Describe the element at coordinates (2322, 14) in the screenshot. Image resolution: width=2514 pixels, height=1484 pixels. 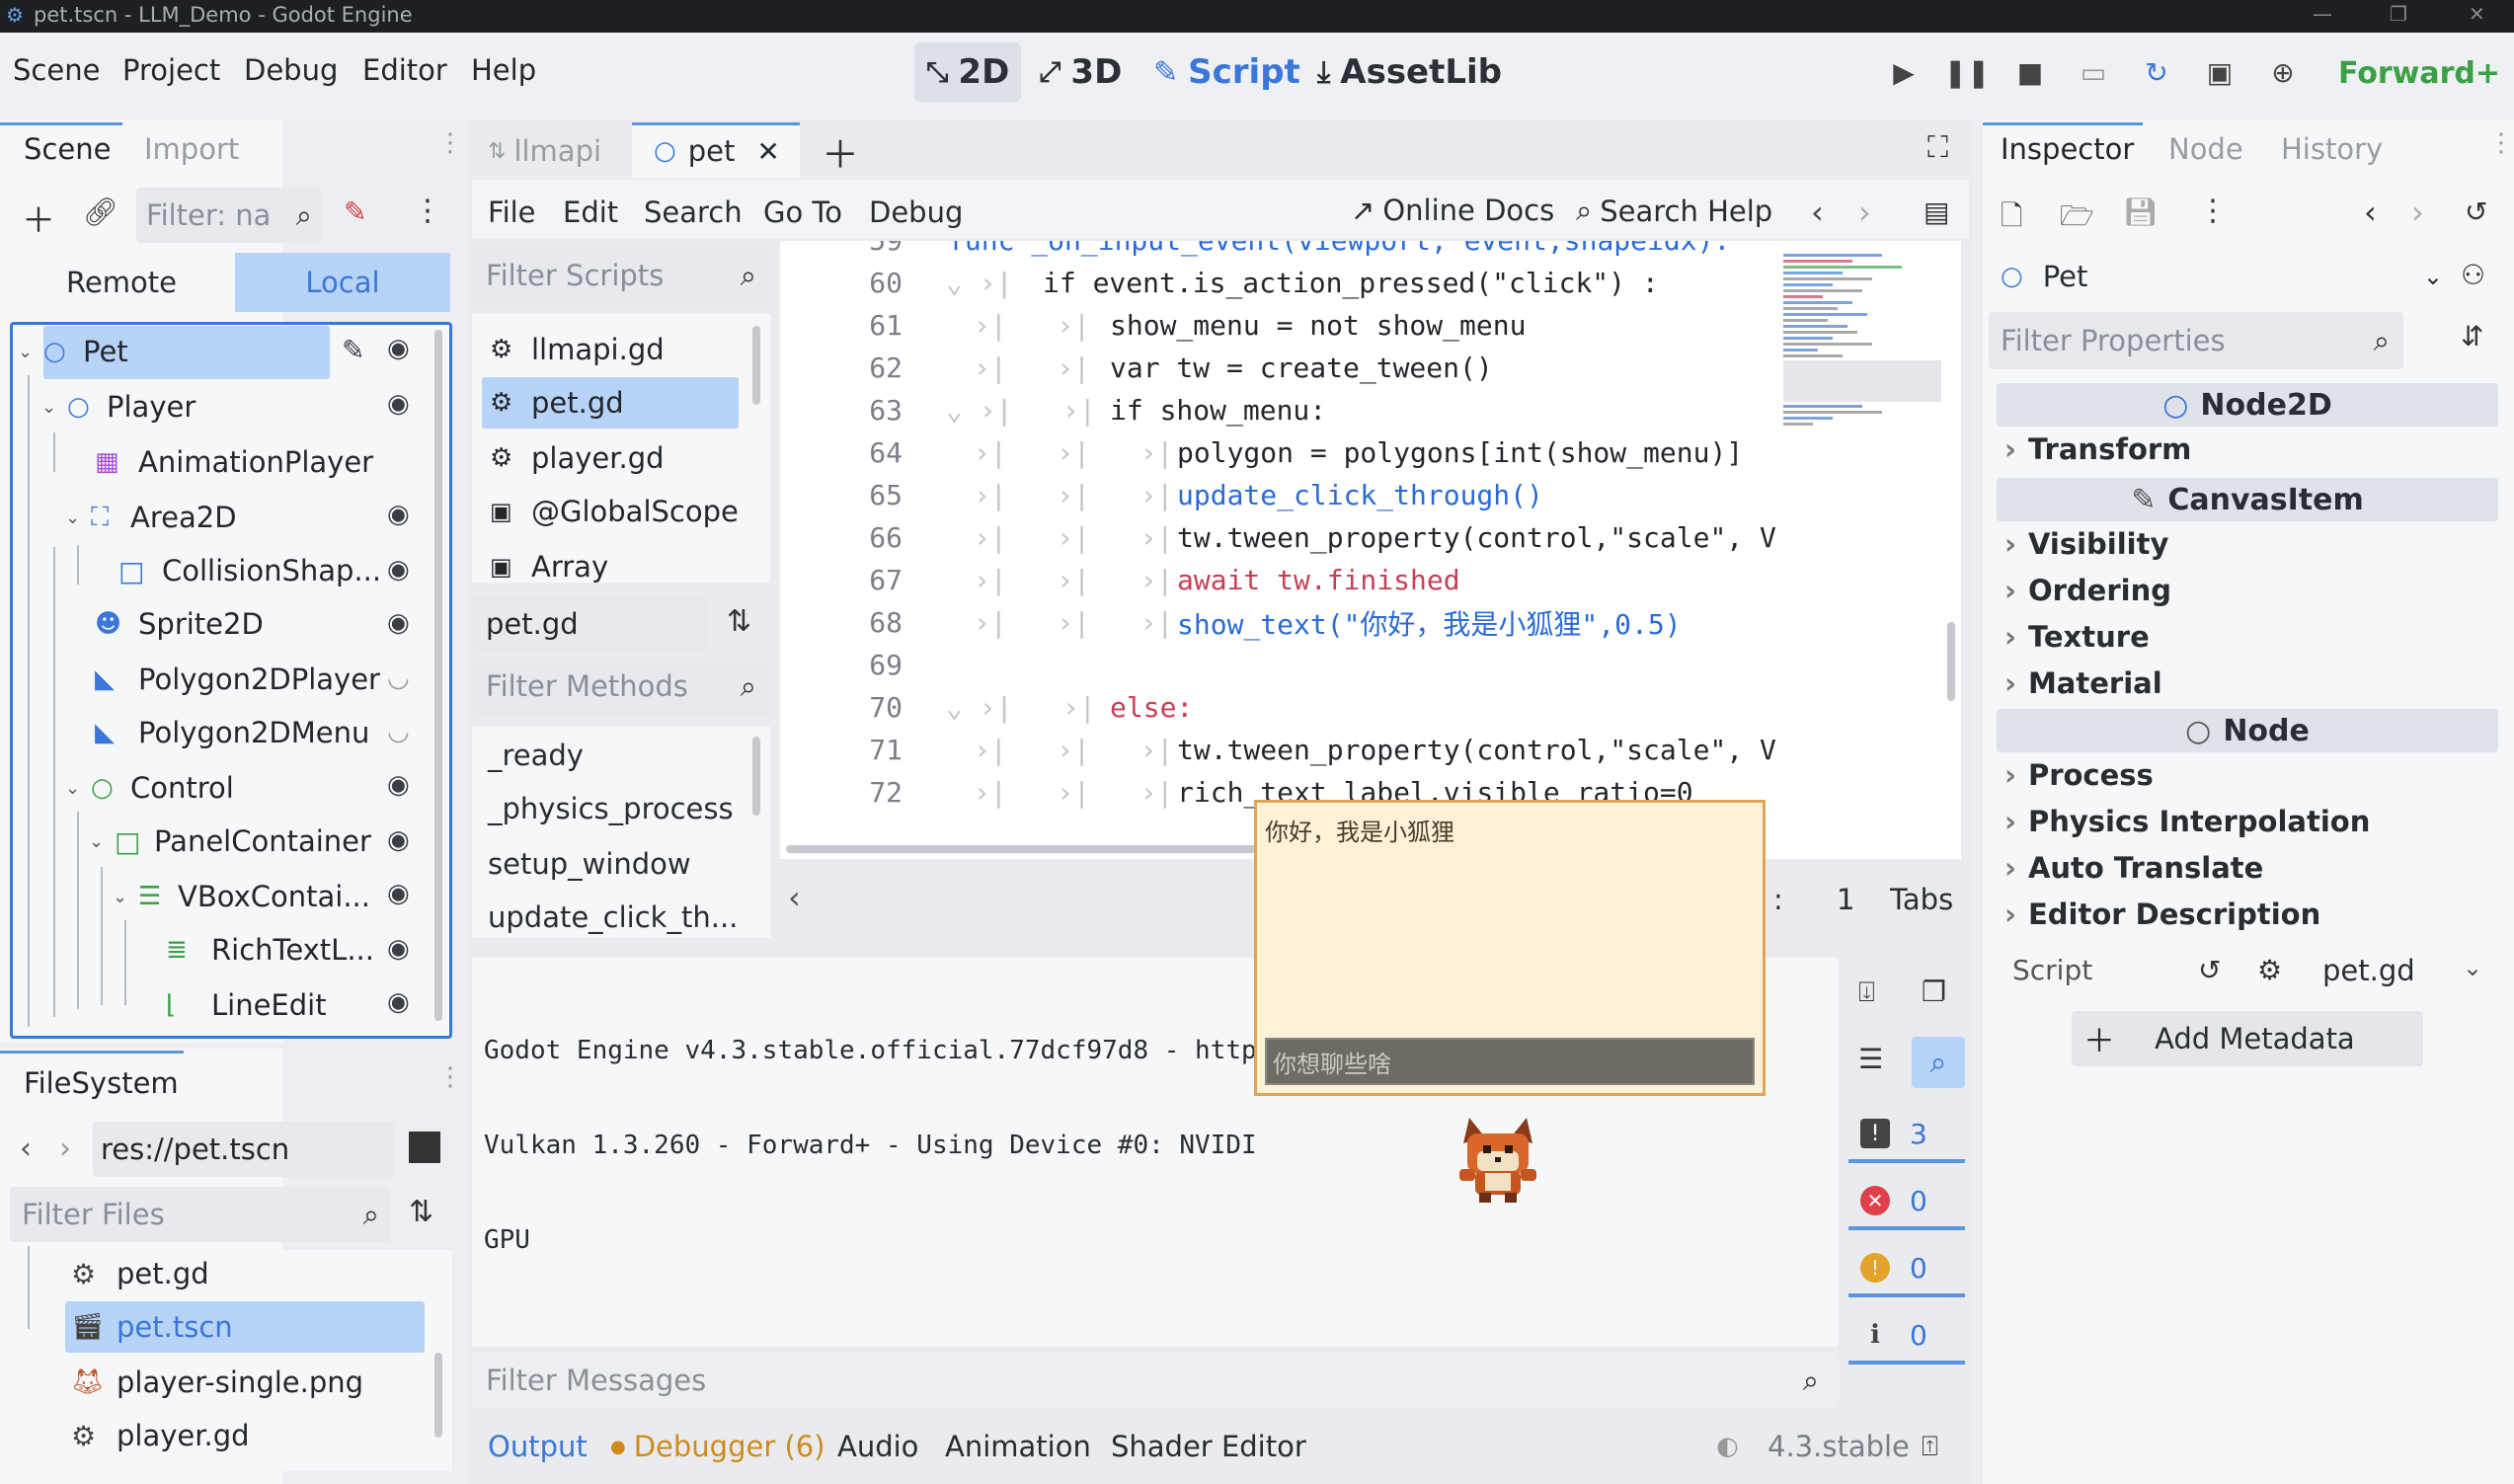
I see `minimize-icon: —` at that location.